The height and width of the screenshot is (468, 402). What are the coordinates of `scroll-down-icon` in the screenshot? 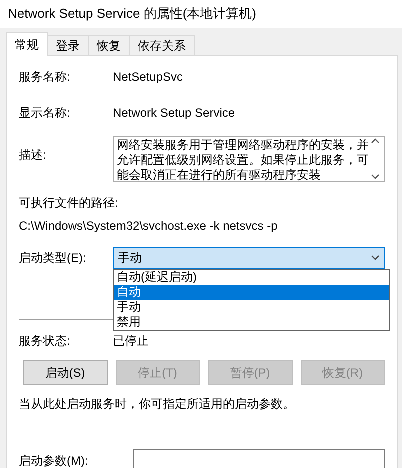 It's located at (375, 177).